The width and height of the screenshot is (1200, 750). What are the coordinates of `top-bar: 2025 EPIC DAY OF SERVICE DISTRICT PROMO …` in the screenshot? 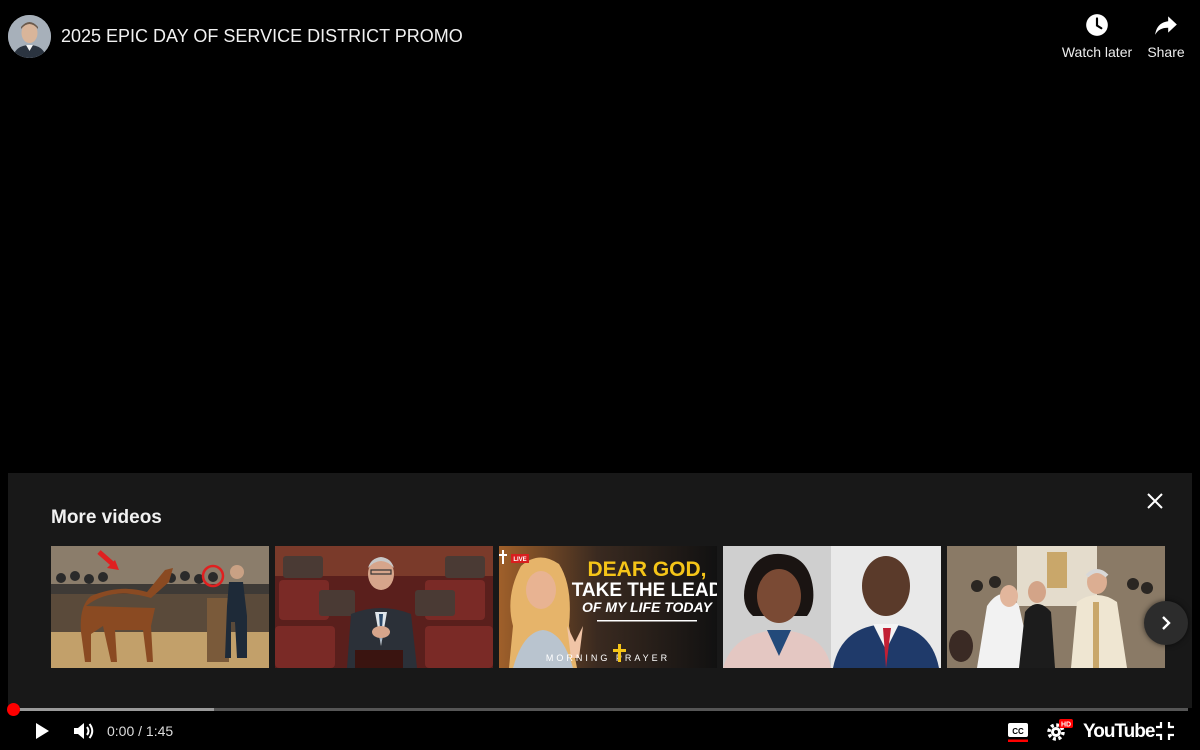 It's located at (600, 40).